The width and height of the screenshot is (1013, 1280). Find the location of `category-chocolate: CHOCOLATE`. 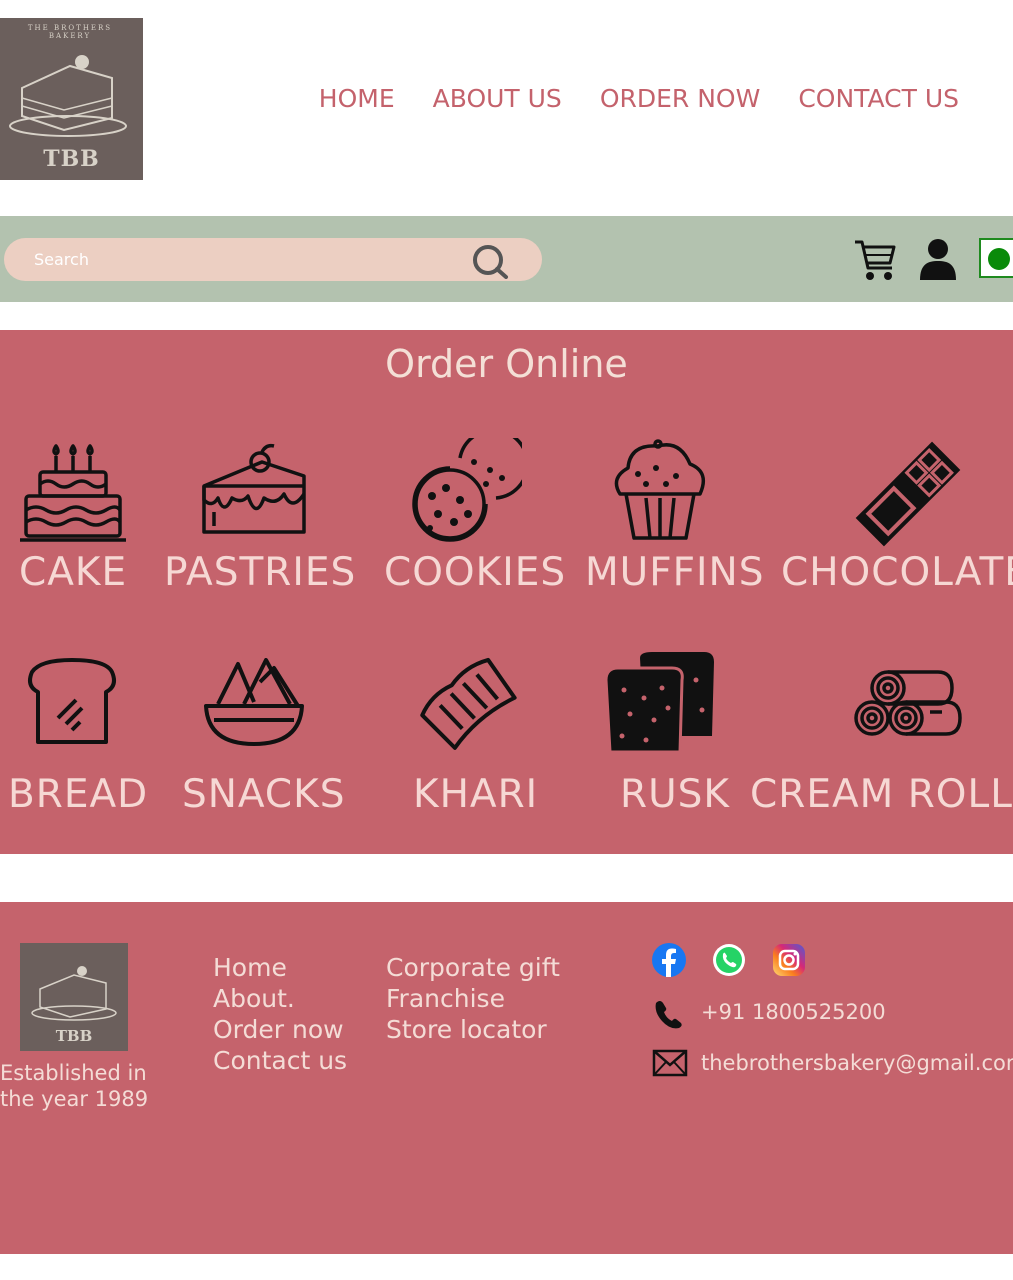

category-chocolate: CHOCOLATE is located at coordinates (897, 572).